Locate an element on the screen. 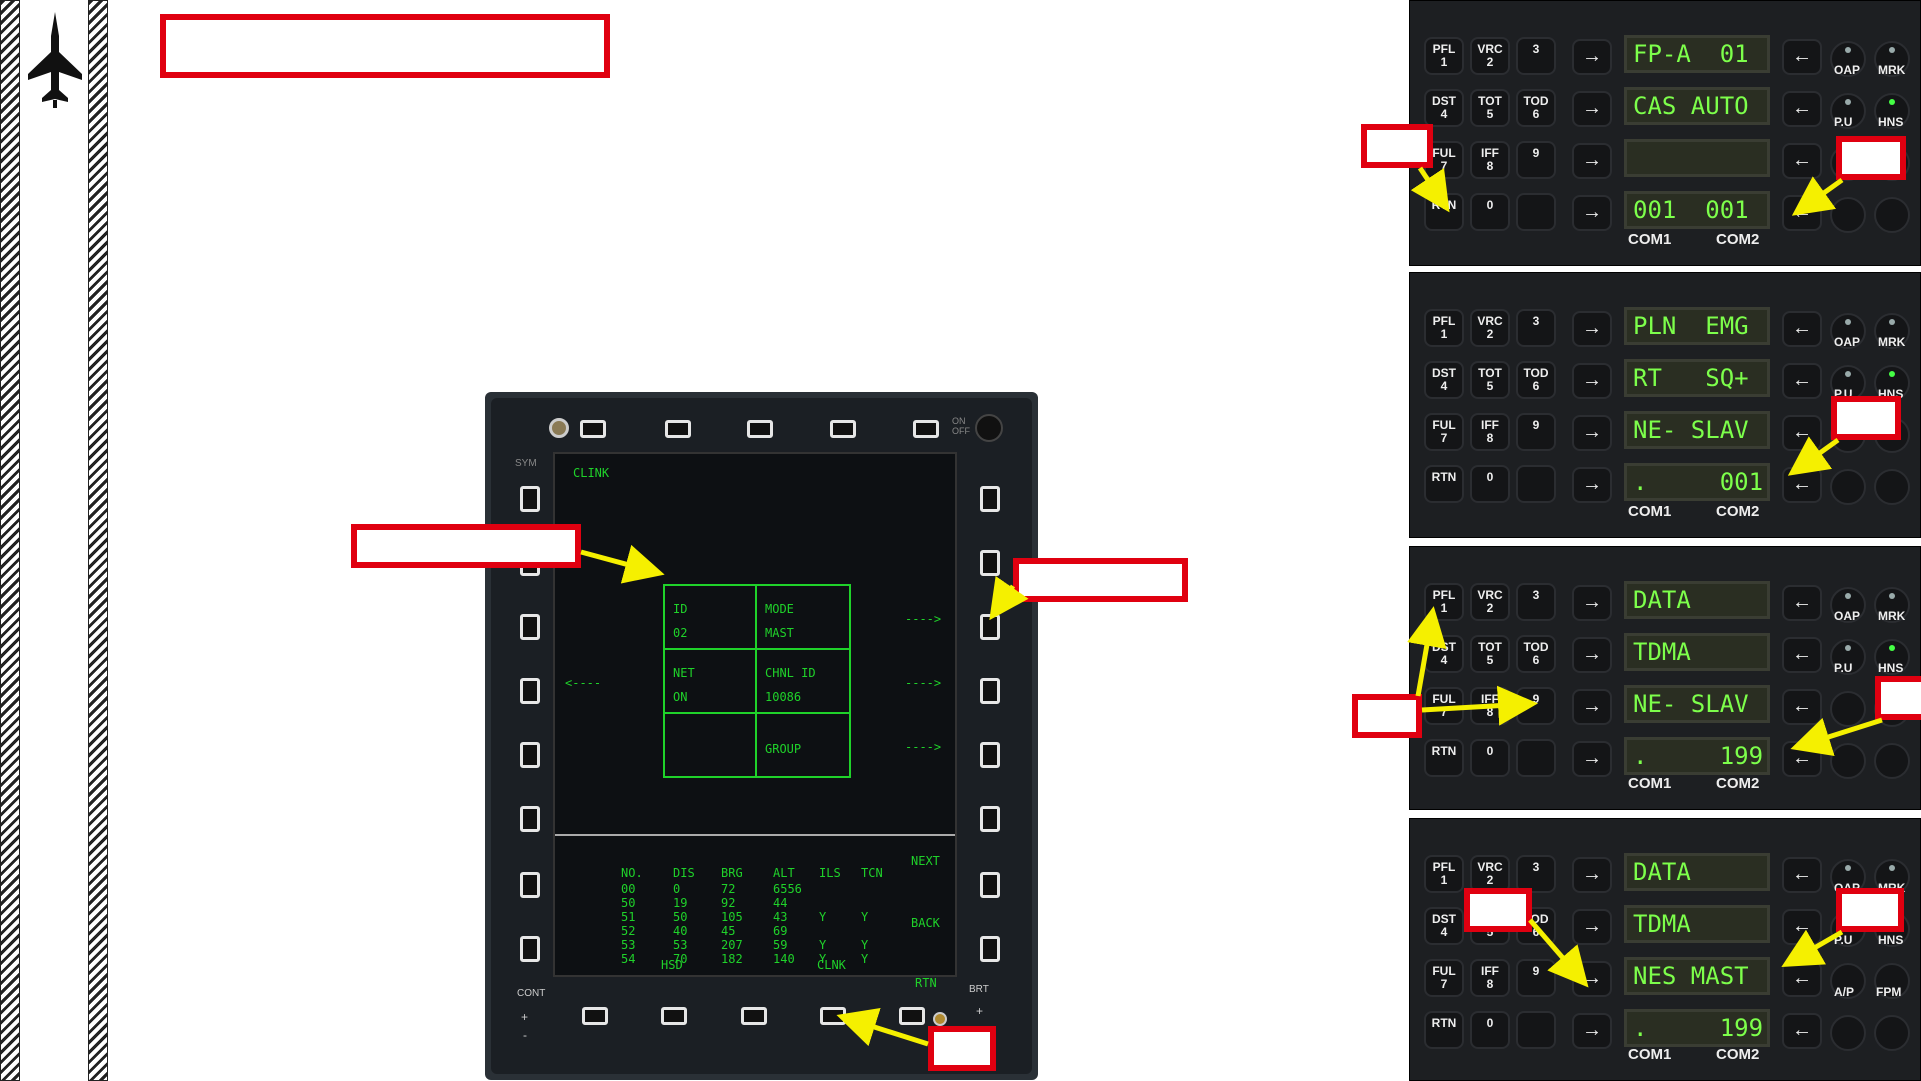  arrow-ufc3-pfl is located at coordinates (1427, 651).